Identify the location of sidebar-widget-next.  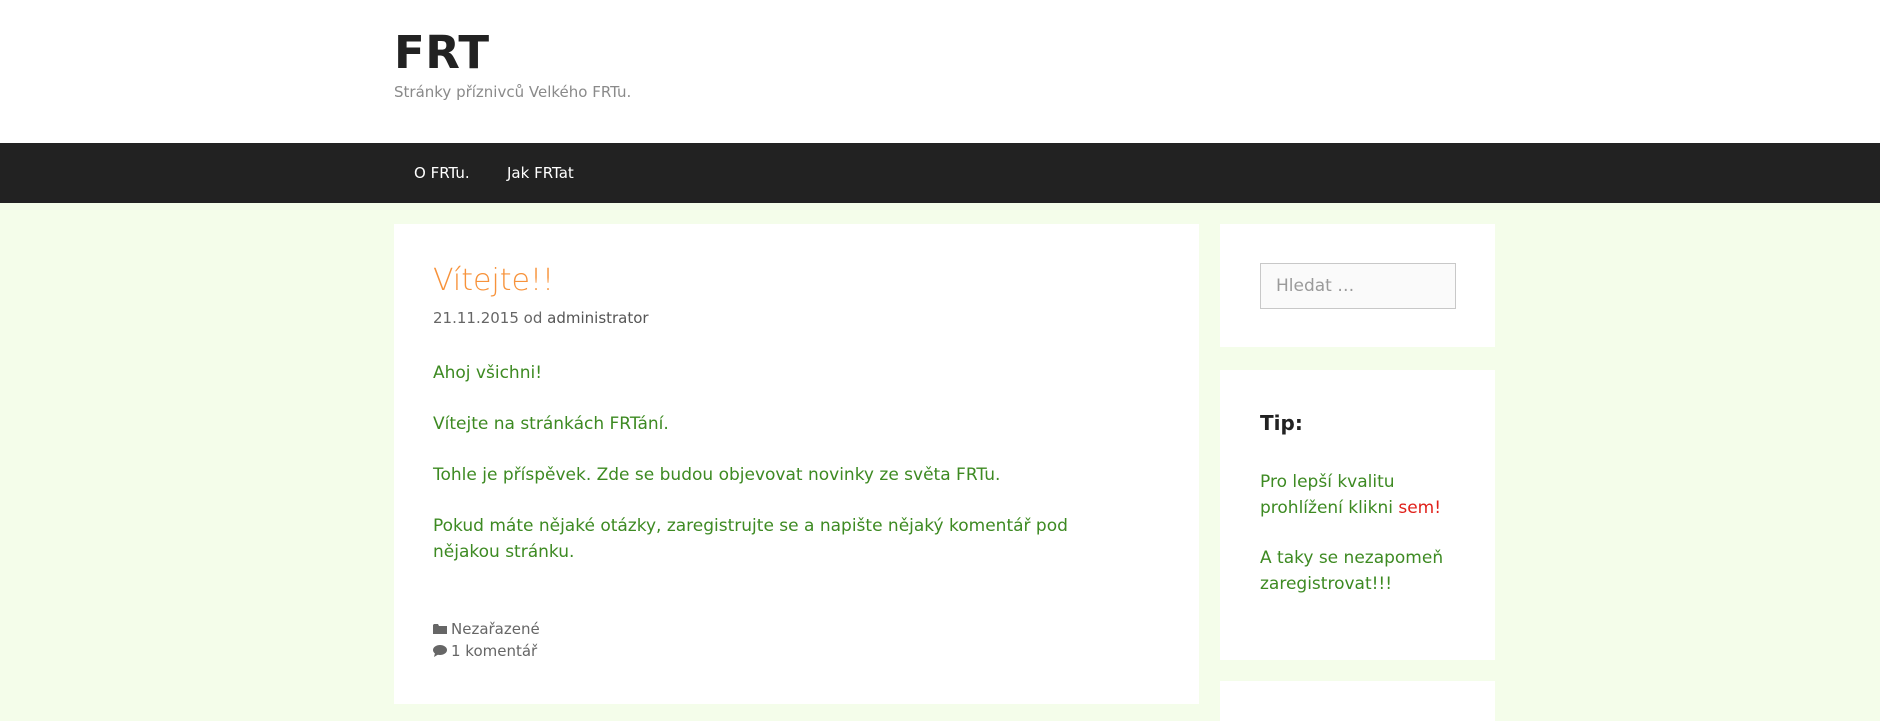
(1357, 701).